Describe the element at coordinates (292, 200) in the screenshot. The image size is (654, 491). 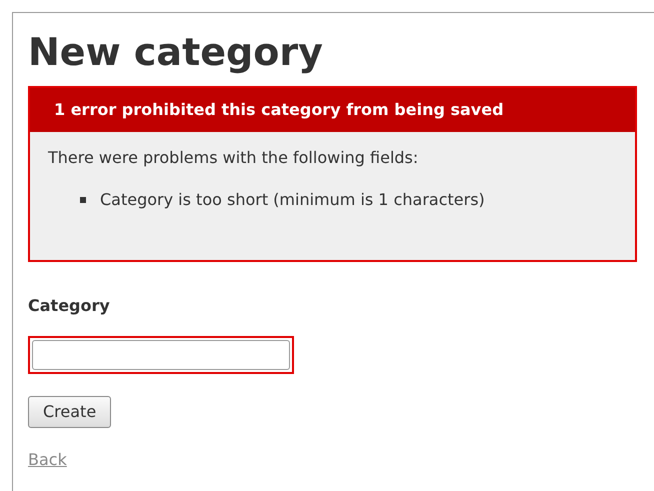
I see `error-message: Category is too short (minimum is 1 characters)` at that location.